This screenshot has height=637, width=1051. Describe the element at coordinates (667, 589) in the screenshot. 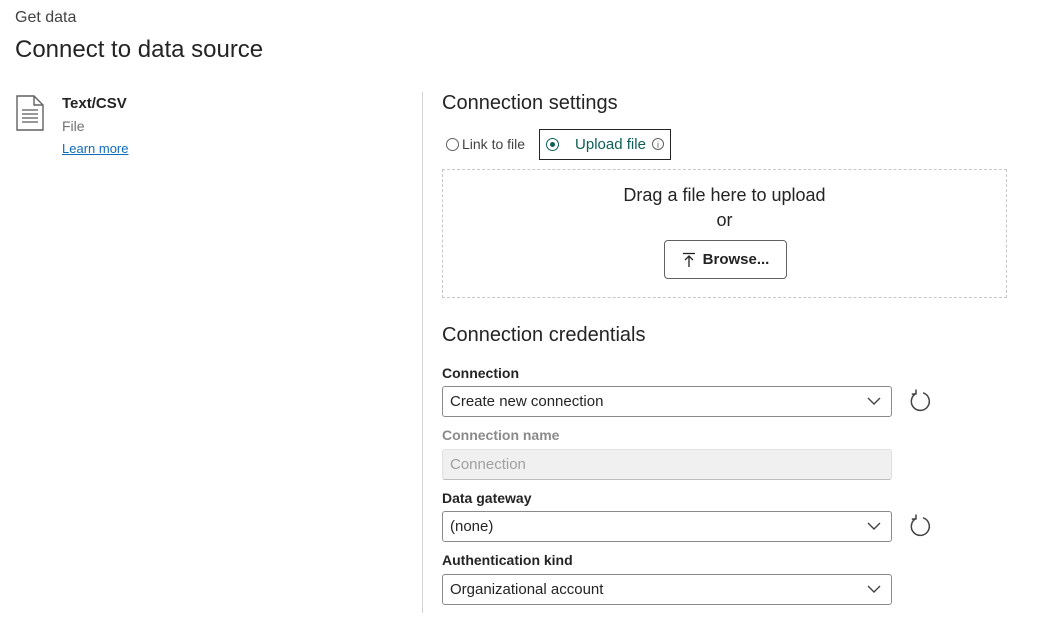

I see `authentication-kind-dropdown: Organizational account` at that location.